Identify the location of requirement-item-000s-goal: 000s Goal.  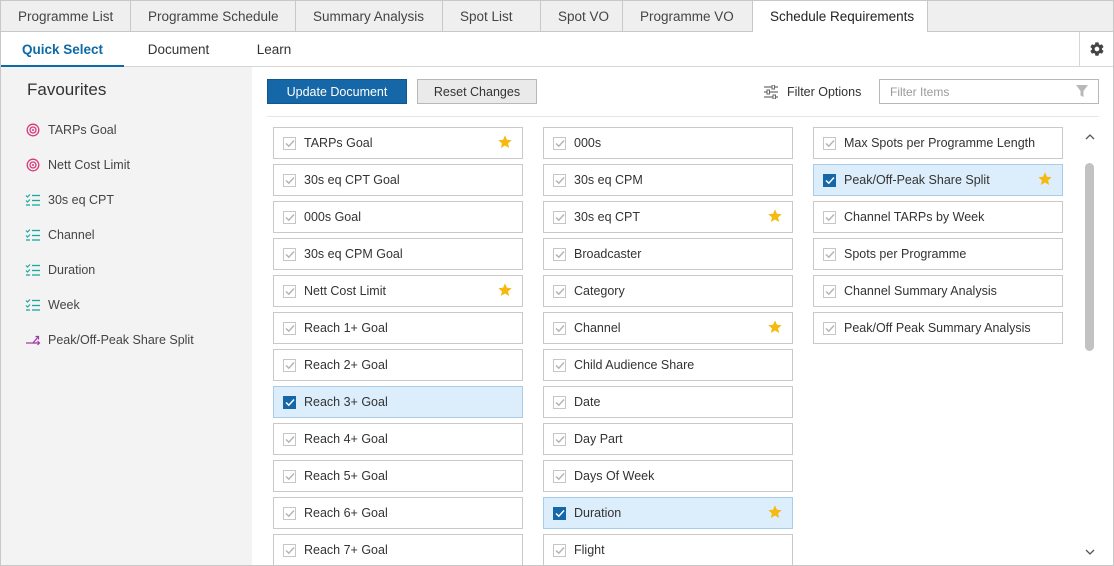
(398, 217).